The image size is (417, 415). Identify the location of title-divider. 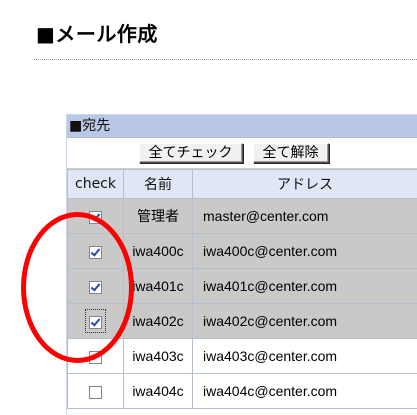
(225, 59).